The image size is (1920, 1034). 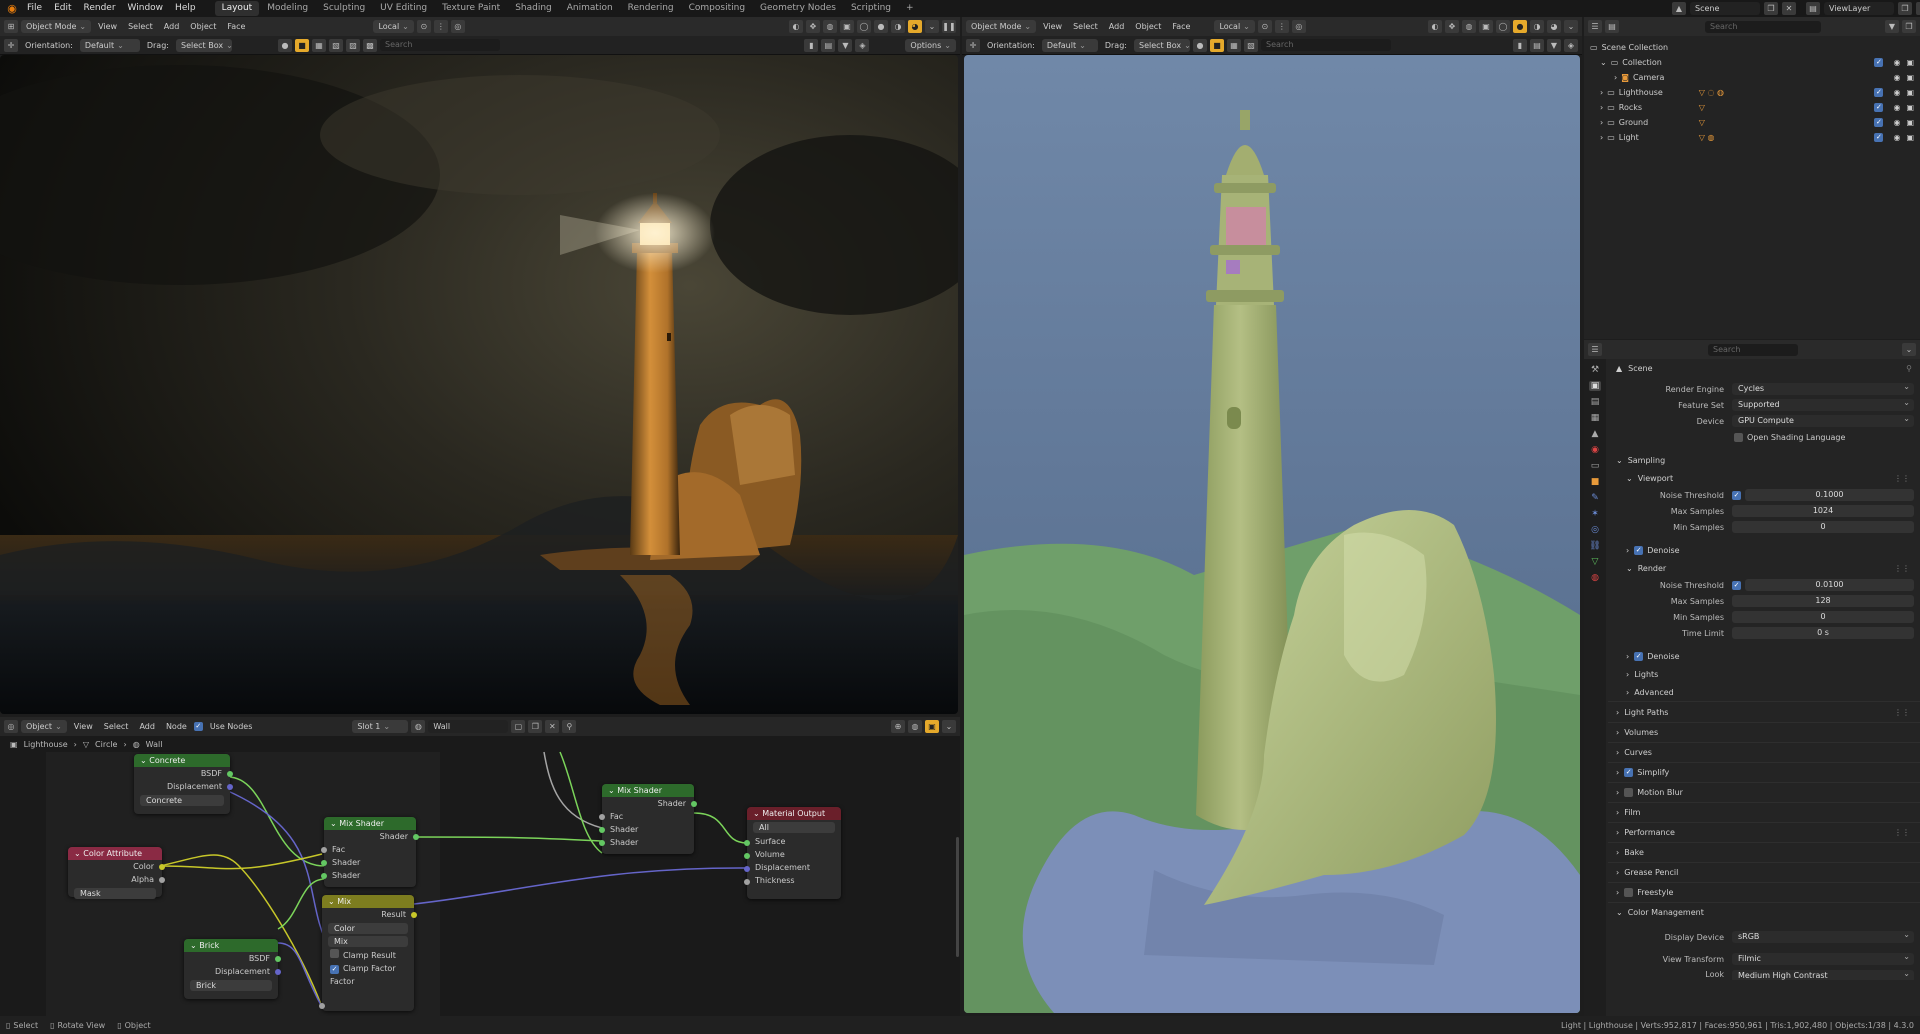 I want to click on device-dropdown: GPU Compute, so click(x=1823, y=420).